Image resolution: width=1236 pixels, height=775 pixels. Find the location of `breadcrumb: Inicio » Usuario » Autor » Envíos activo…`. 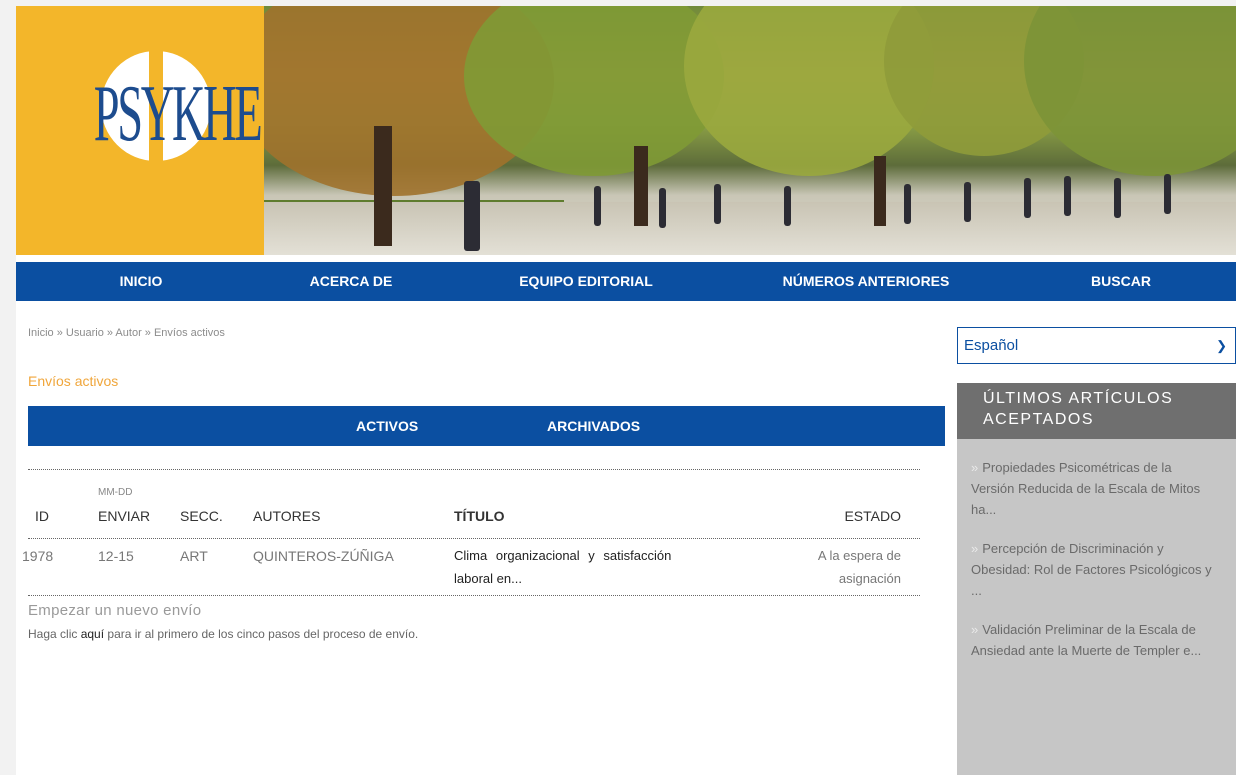

breadcrumb: Inicio » Usuario » Autor » Envíos activo… is located at coordinates (126, 333).